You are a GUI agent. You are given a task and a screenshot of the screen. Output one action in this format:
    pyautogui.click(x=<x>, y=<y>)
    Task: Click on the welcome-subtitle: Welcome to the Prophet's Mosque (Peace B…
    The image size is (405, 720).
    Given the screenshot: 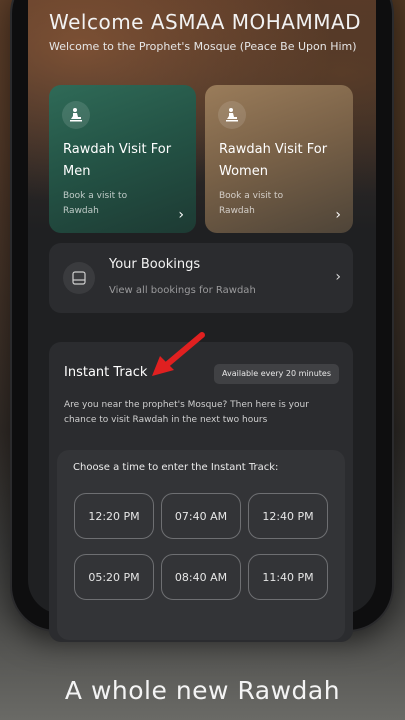 What is the action you would take?
    pyautogui.click(x=203, y=46)
    